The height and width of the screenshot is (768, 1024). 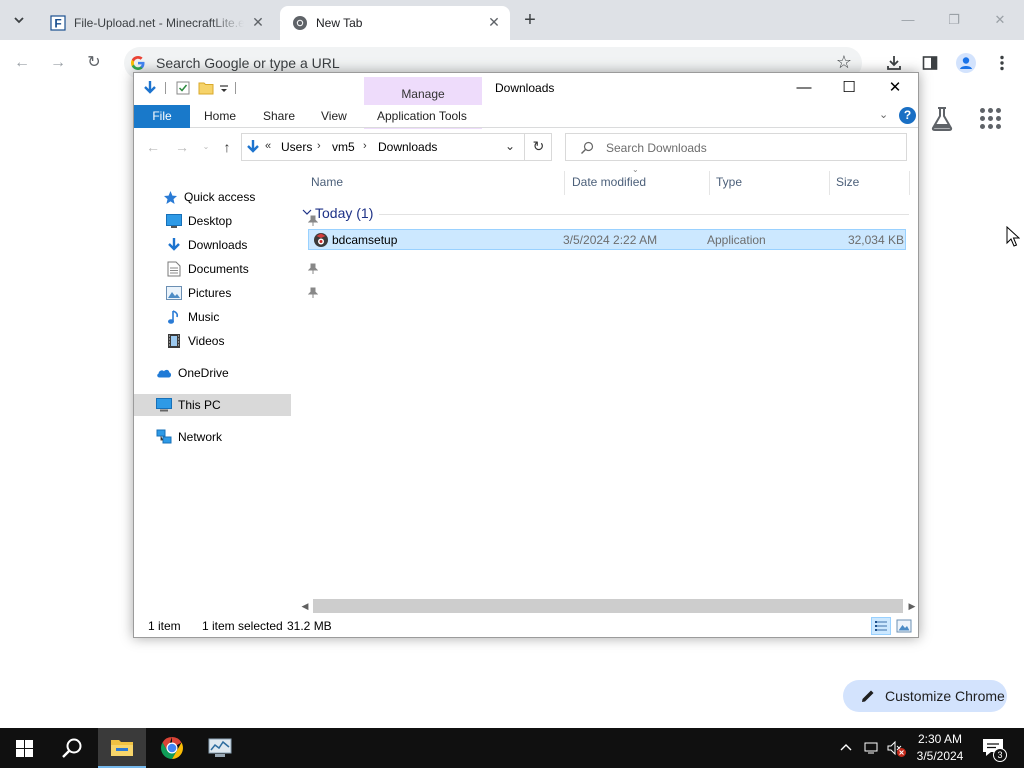 What do you see at coordinates (242, 293) in the screenshot?
I see `nav-item-pictures: Pictures` at bounding box center [242, 293].